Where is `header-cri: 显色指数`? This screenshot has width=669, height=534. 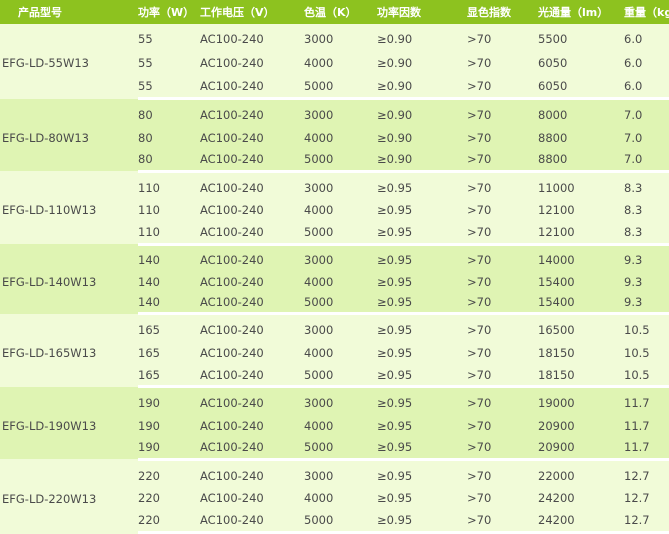 header-cri: 显色指数 is located at coordinates (502, 12).